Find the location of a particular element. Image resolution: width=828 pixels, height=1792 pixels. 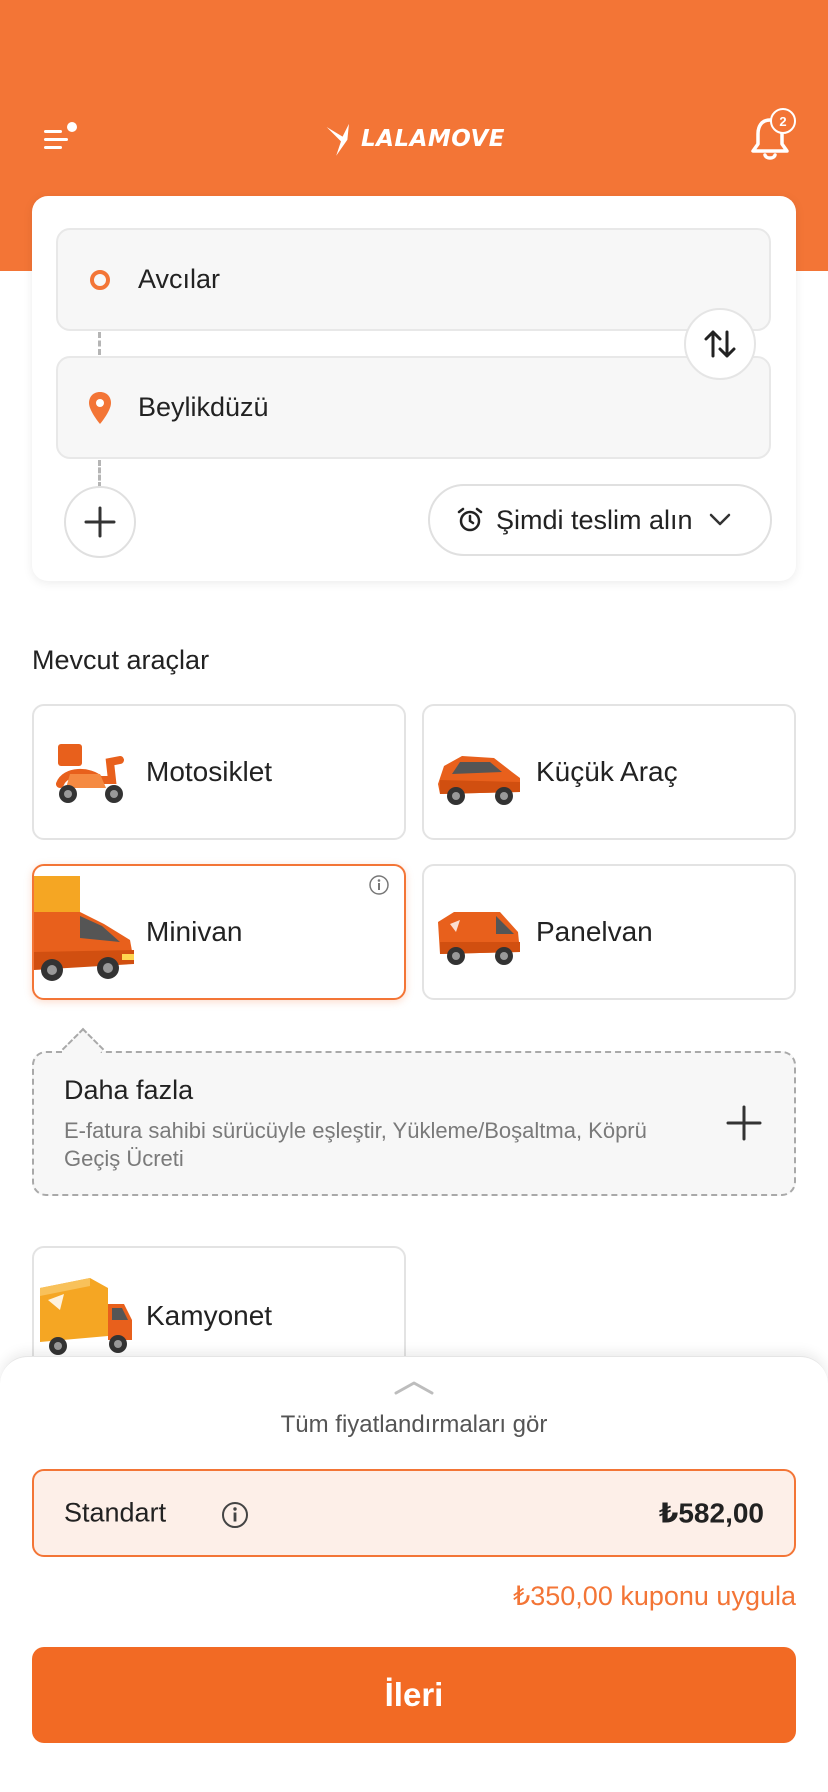

menu-button is located at coordinates (62, 138).